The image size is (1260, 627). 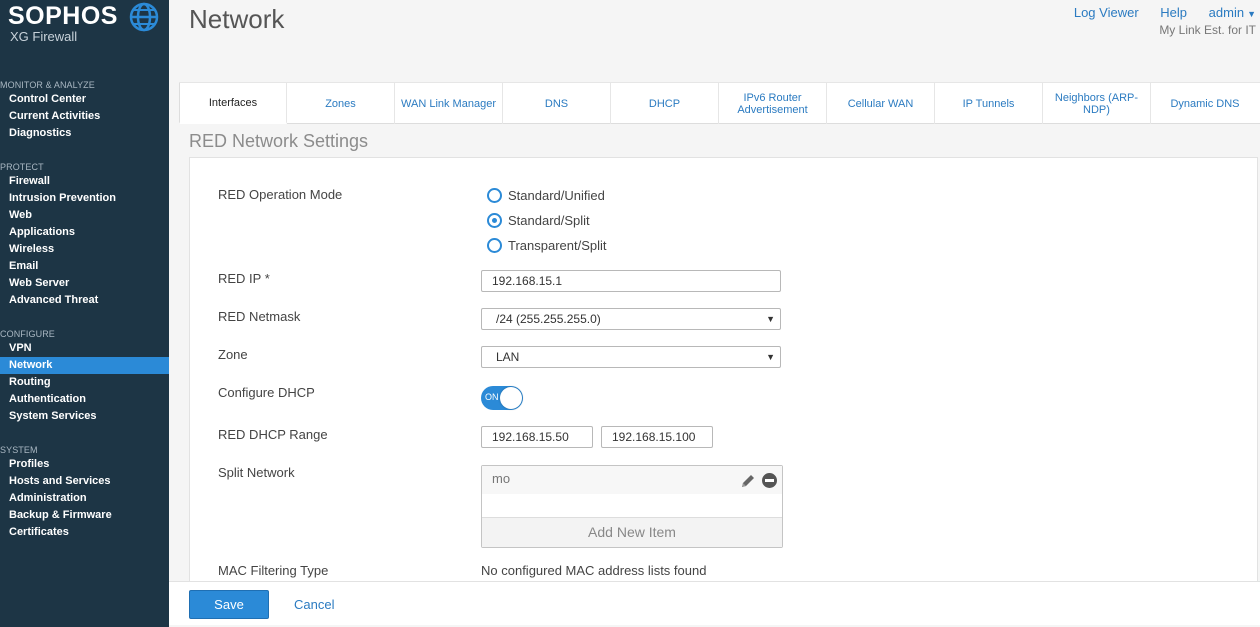 What do you see at coordinates (229, 604) in the screenshot?
I see `save-button: Save` at bounding box center [229, 604].